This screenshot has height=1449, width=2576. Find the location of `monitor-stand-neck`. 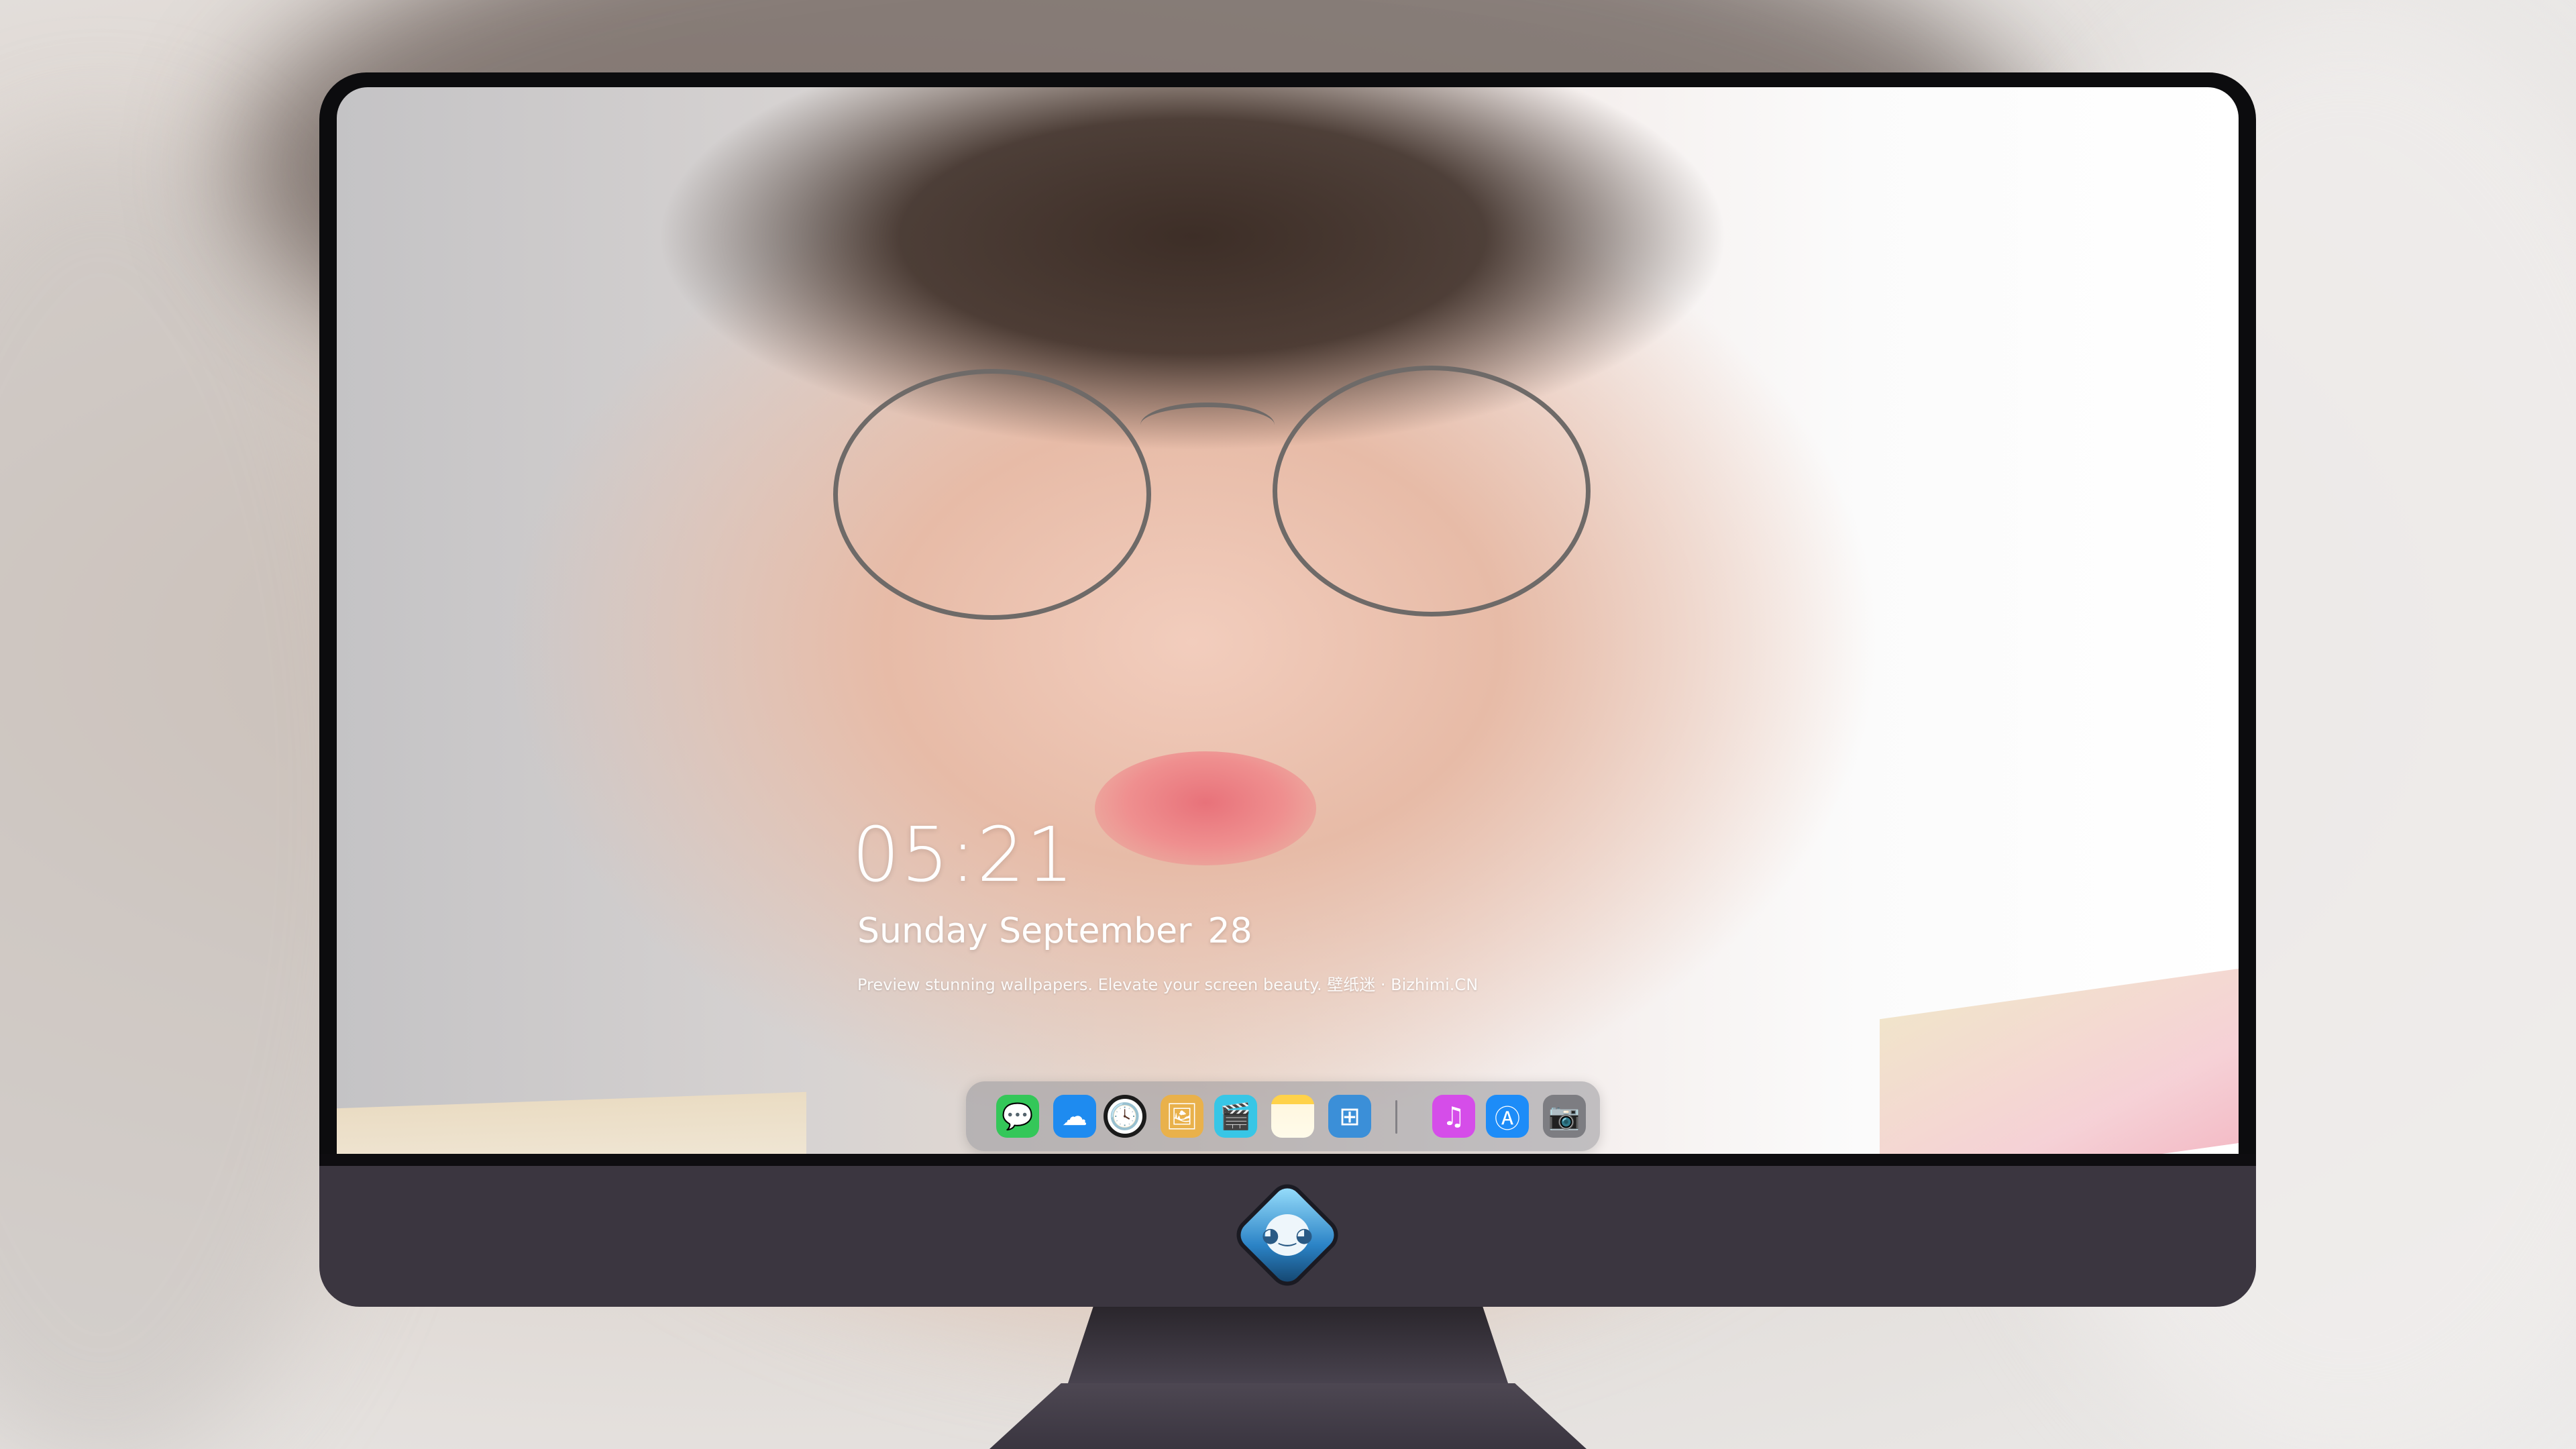

monitor-stand-neck is located at coordinates (1288, 1347).